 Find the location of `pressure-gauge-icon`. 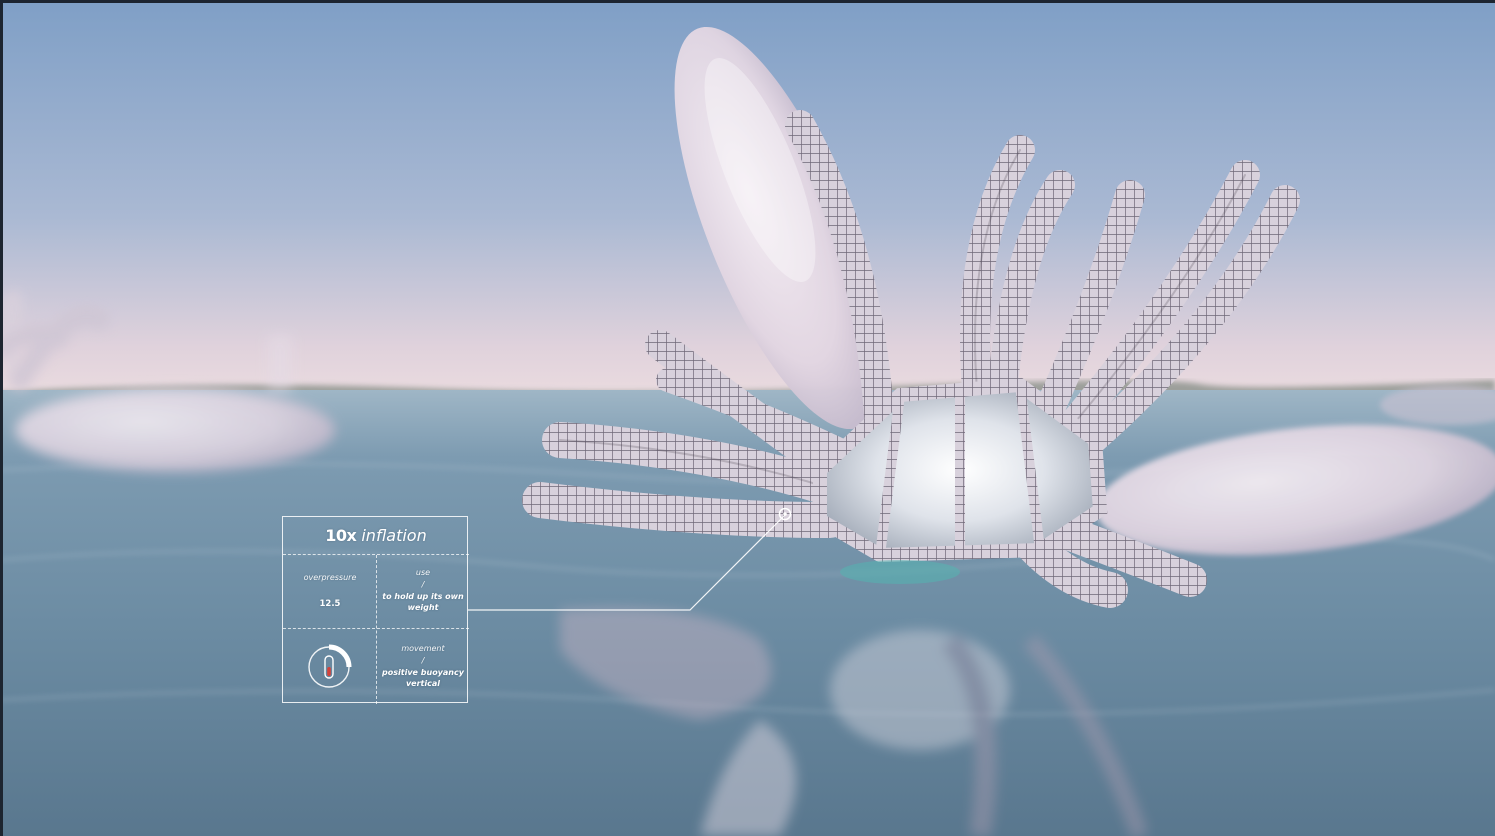

pressure-gauge-icon is located at coordinates (330, 666).